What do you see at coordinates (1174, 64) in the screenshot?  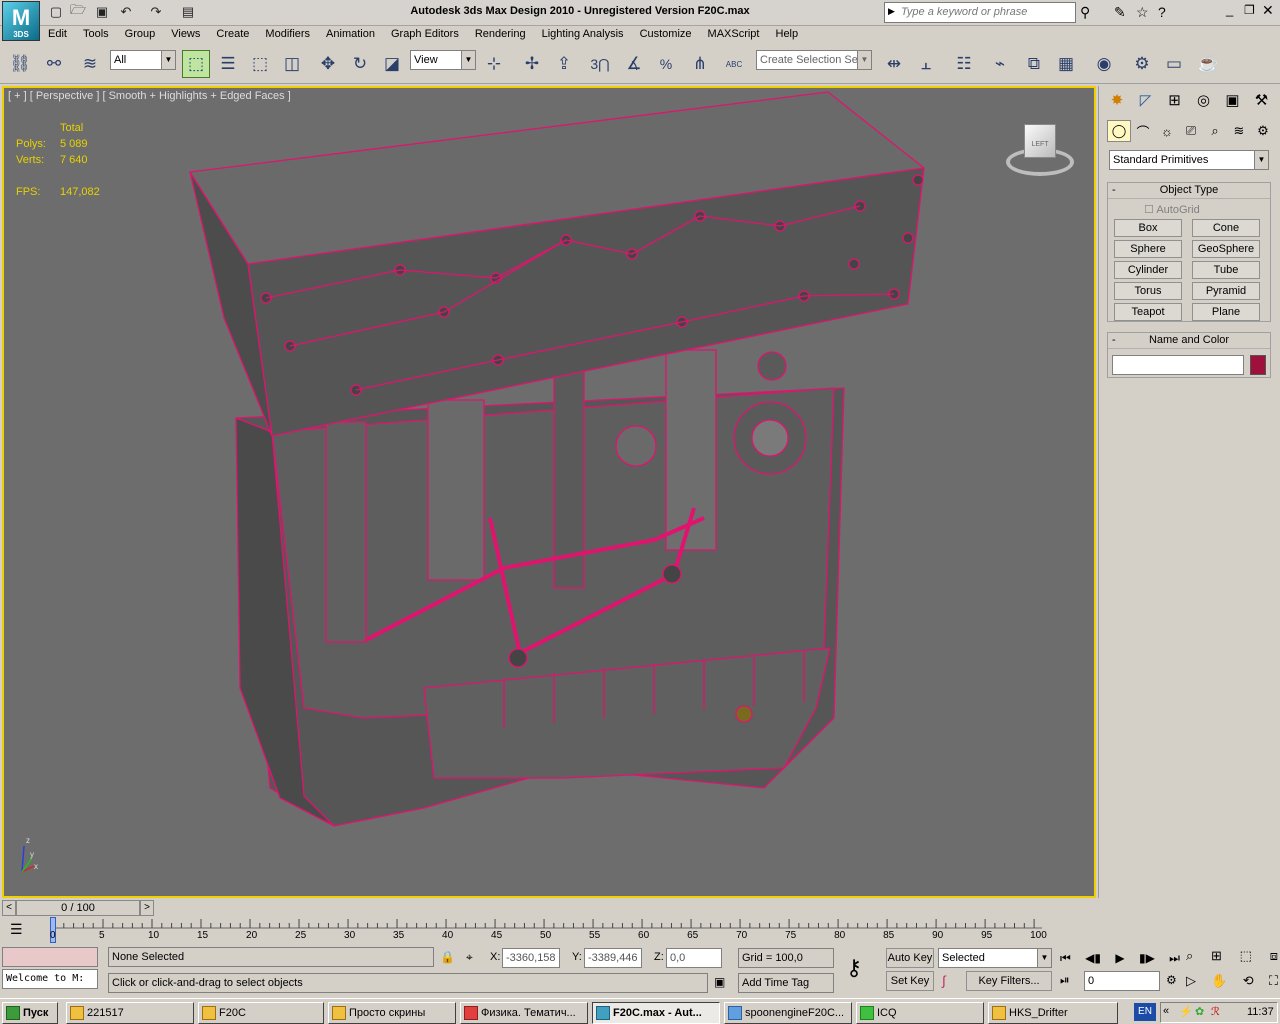 I see `rendered-frame-icon: ▭` at bounding box center [1174, 64].